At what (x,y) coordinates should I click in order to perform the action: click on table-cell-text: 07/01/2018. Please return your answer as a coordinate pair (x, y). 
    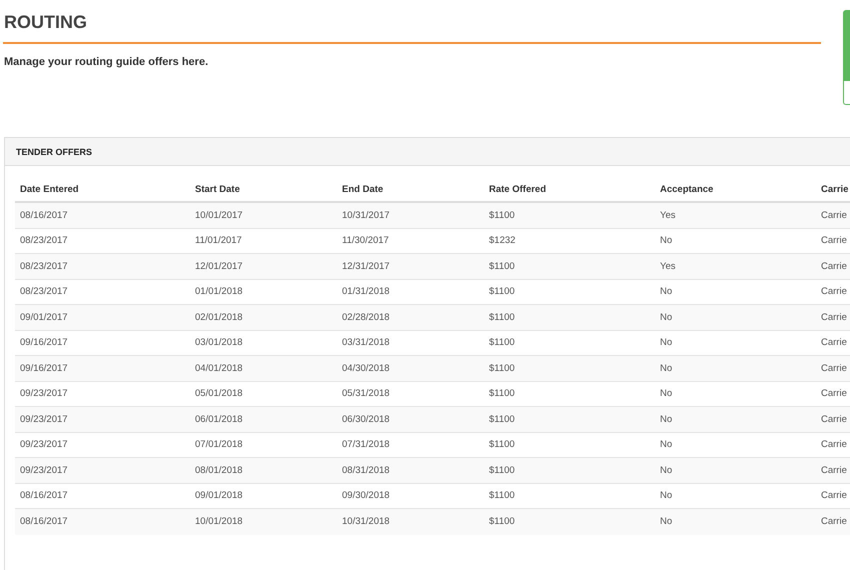
    Looking at the image, I should click on (219, 444).